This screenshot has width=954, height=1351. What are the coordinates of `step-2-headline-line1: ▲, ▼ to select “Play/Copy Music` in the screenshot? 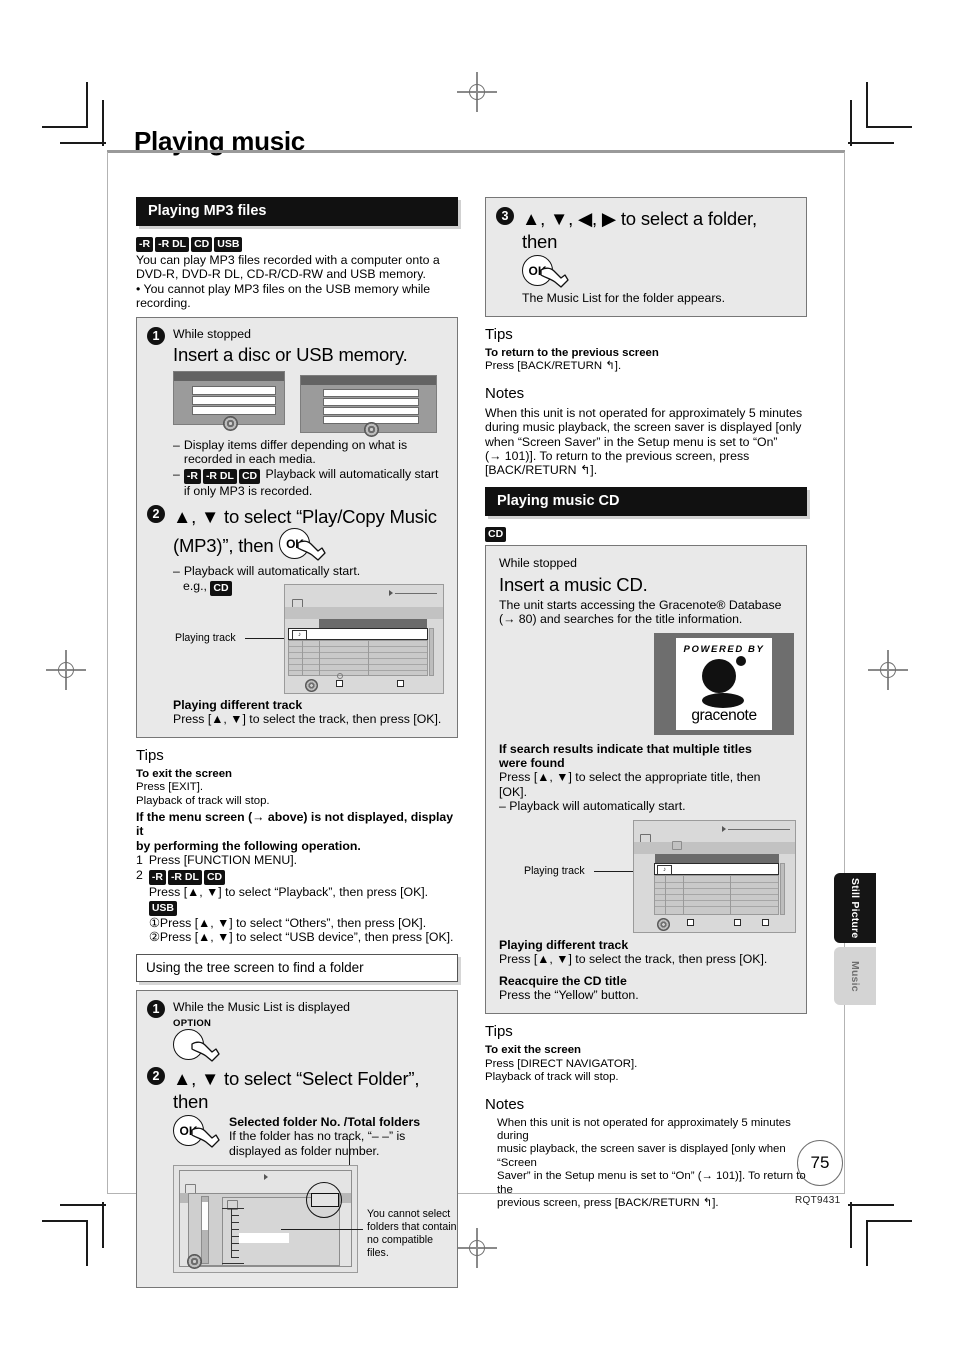 It's located at (305, 517).